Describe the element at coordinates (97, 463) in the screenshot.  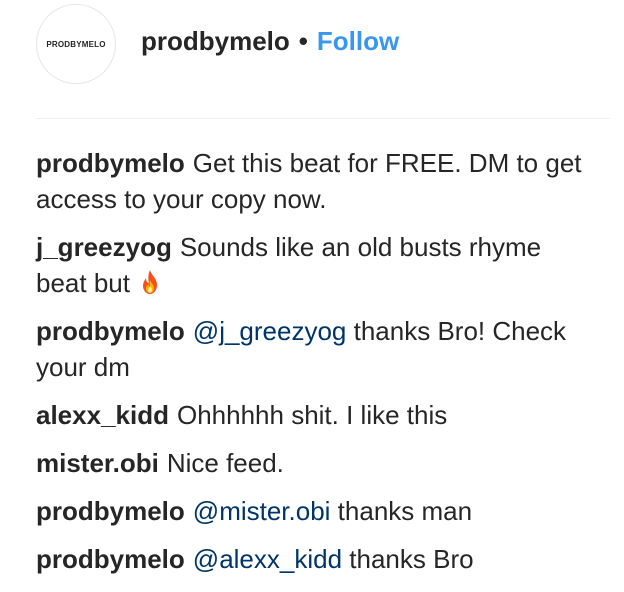
I see `comment-username: mister.obi` at that location.